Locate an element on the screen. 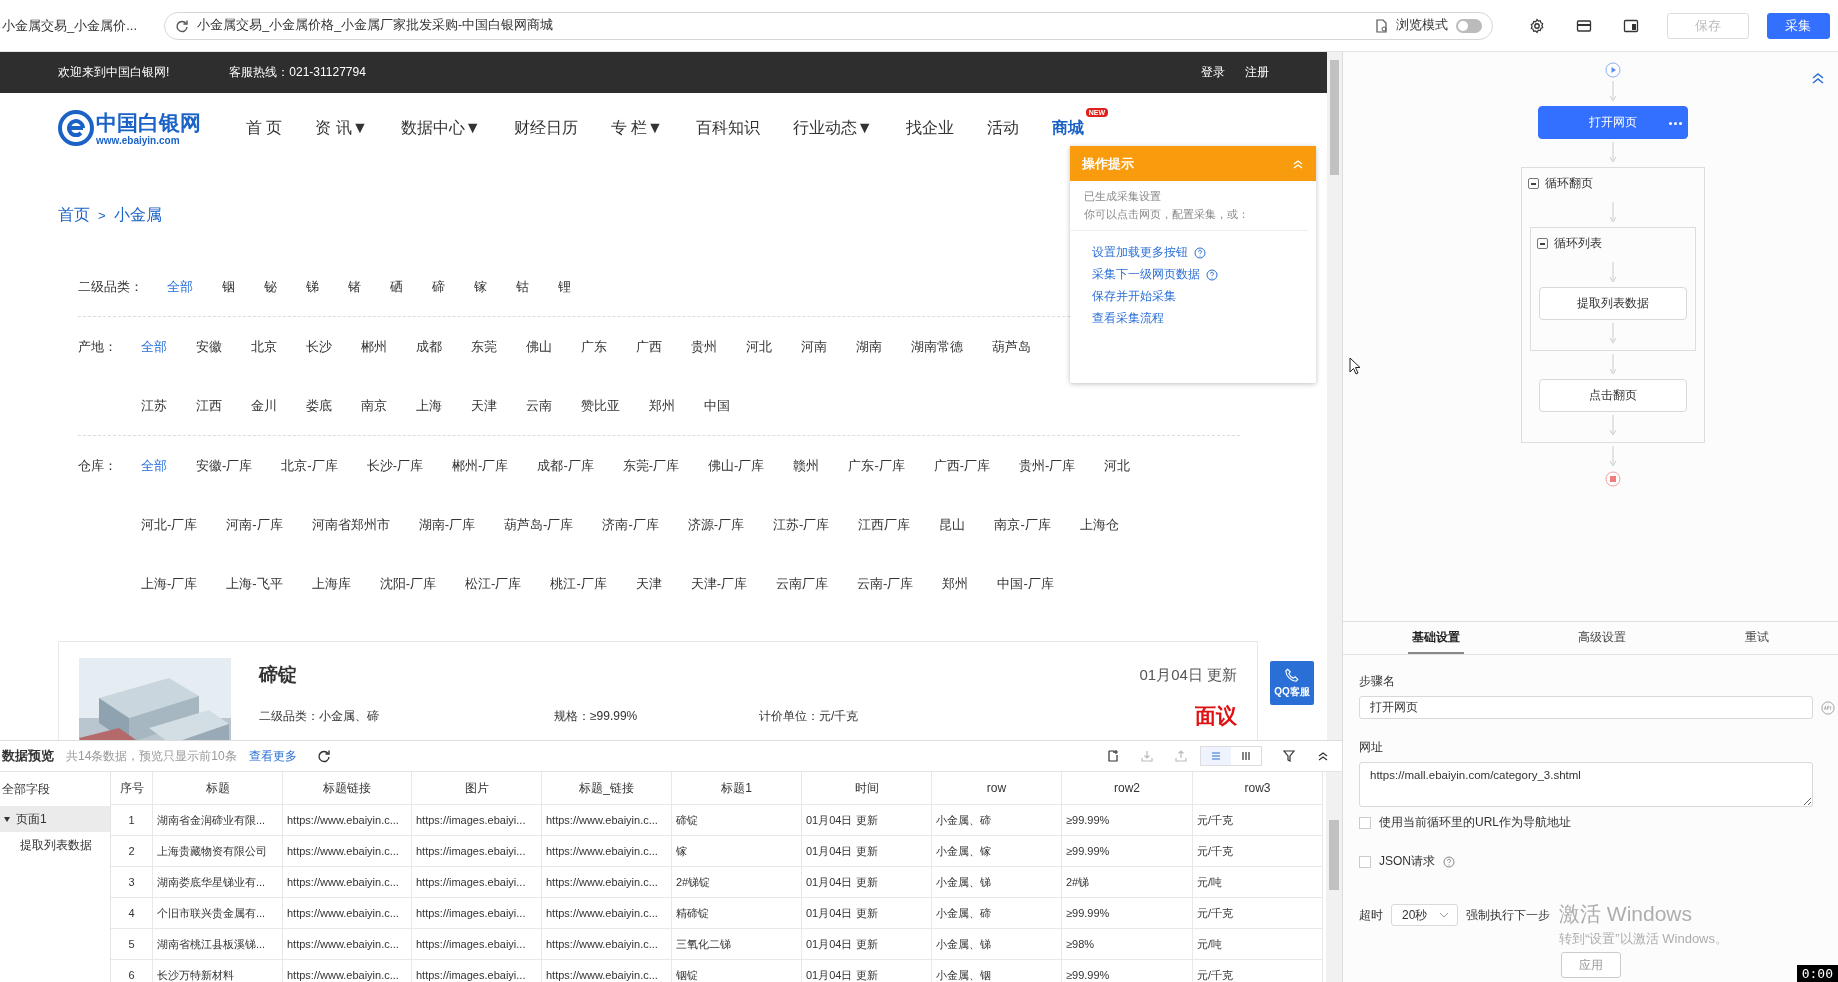 The image size is (1838, 982). filter-option: 铟 is located at coordinates (228, 286).